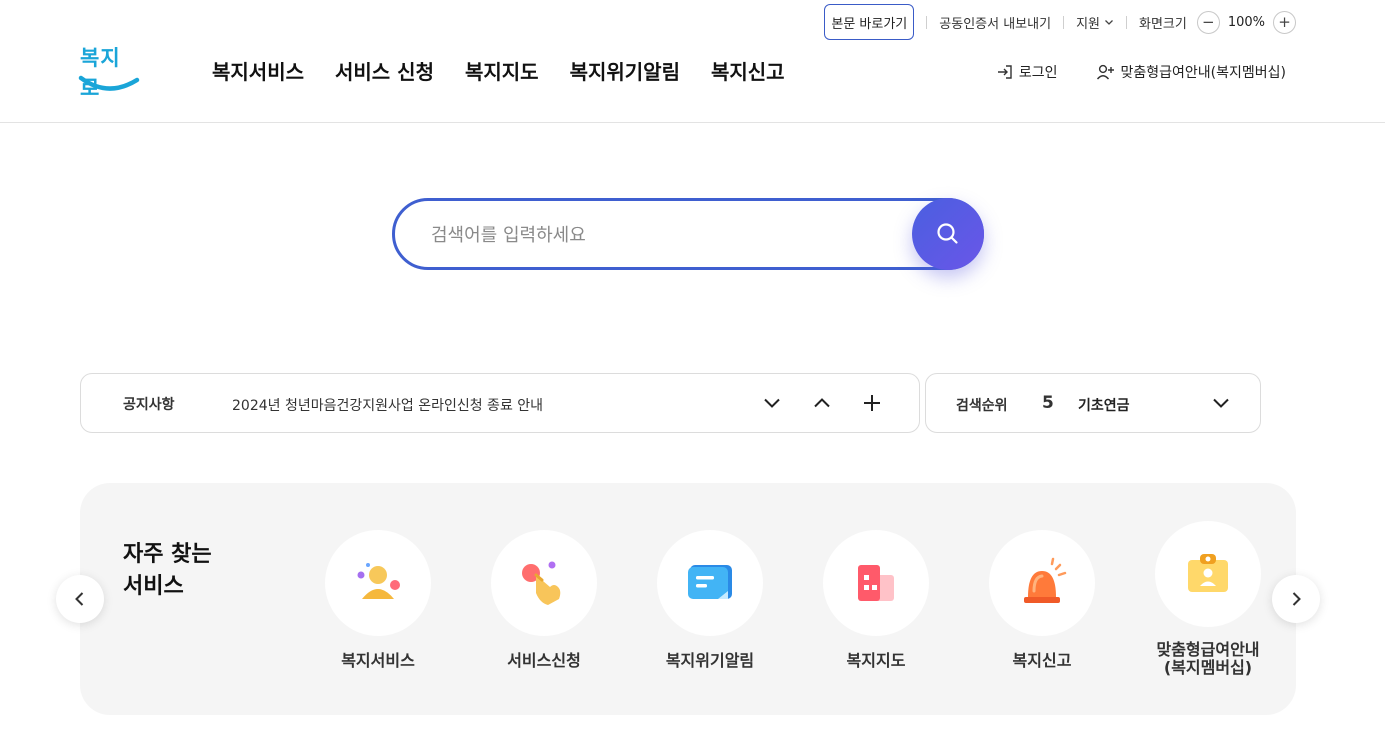 This screenshot has width=1385, height=731. I want to click on search-button, so click(948, 234).